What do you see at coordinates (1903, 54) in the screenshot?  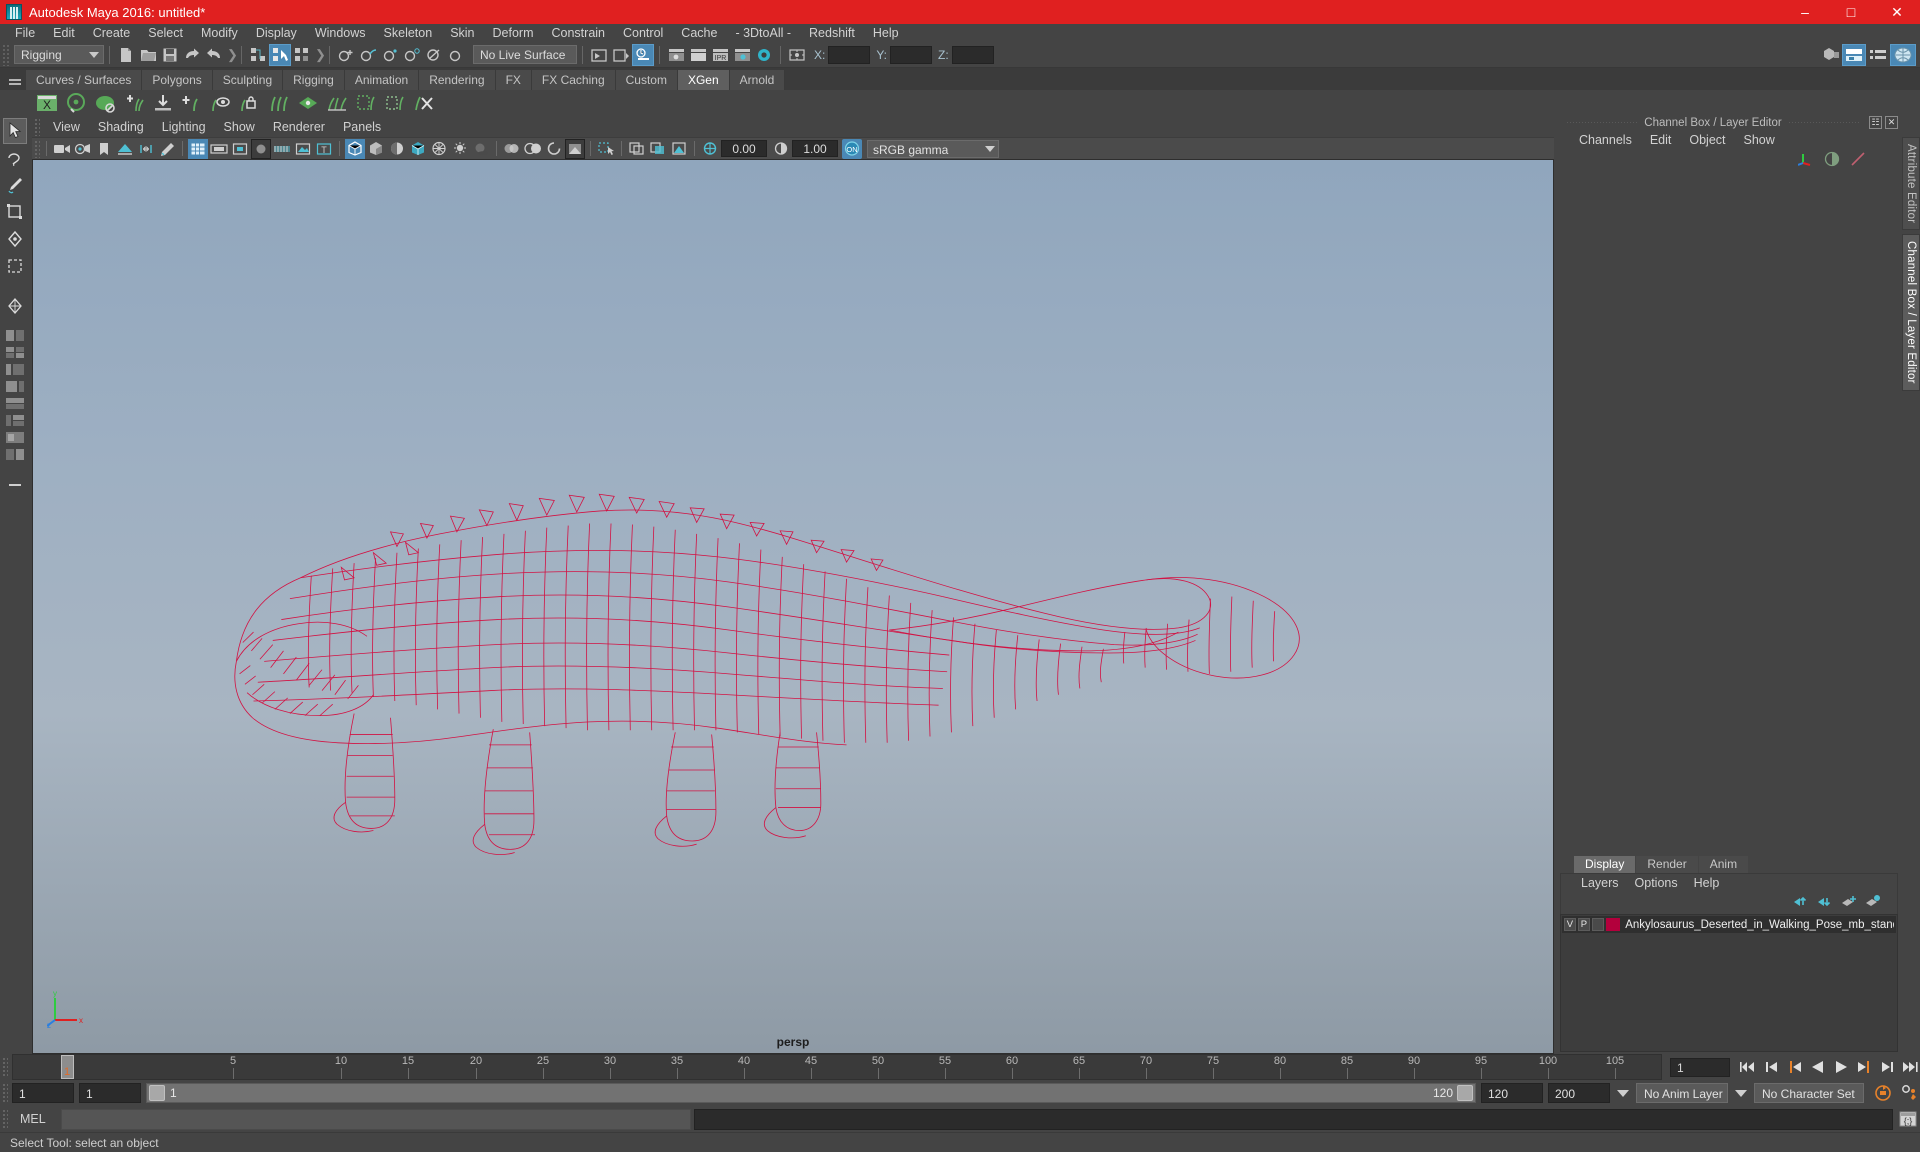 I see `show-hide-tool-settings-button` at bounding box center [1903, 54].